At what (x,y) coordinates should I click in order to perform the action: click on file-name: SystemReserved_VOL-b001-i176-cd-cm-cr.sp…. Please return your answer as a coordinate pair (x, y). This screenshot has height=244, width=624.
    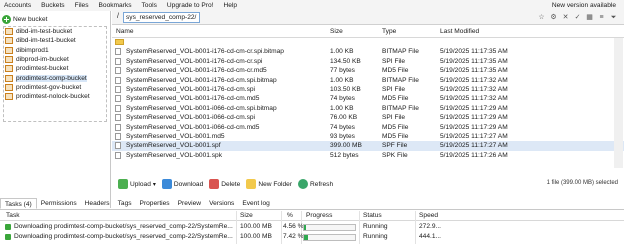
    Looking at the image, I should click on (205, 52).